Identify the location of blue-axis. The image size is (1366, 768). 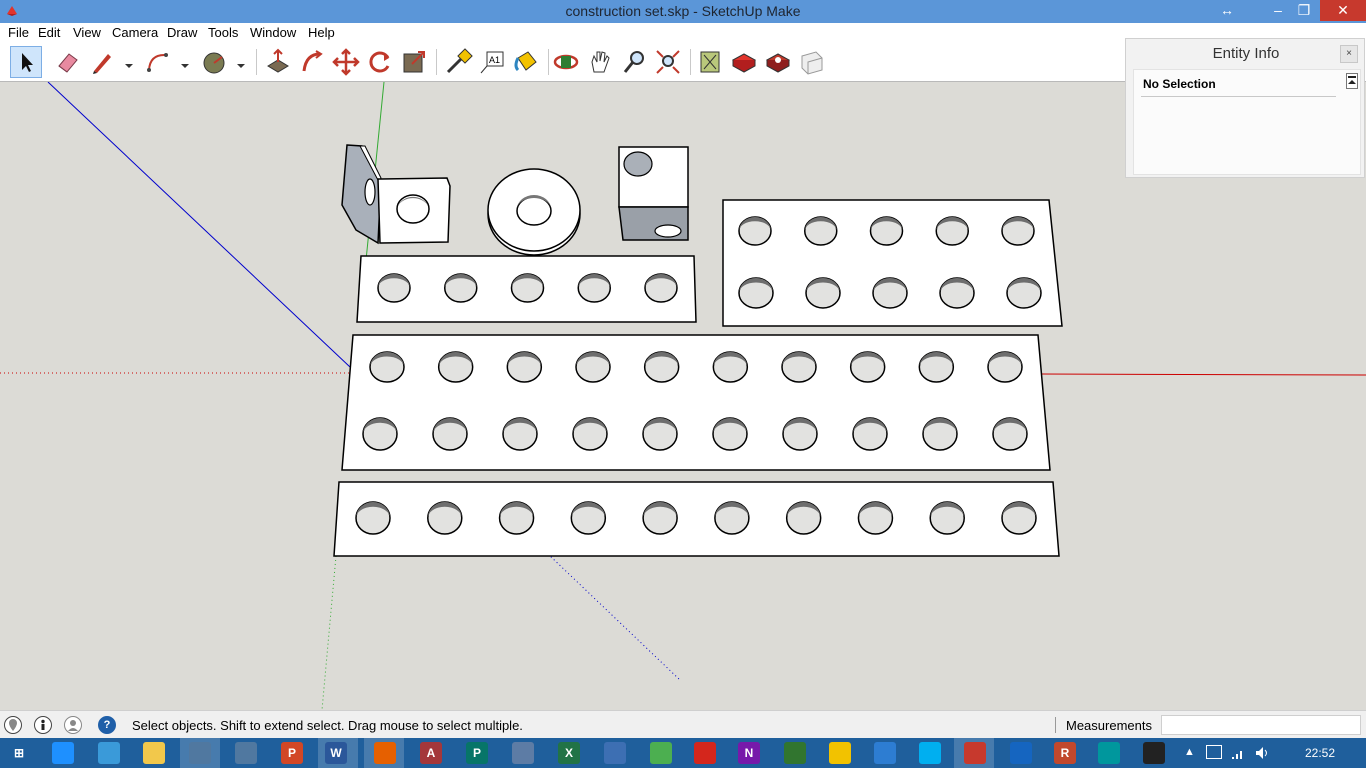
(199, 225).